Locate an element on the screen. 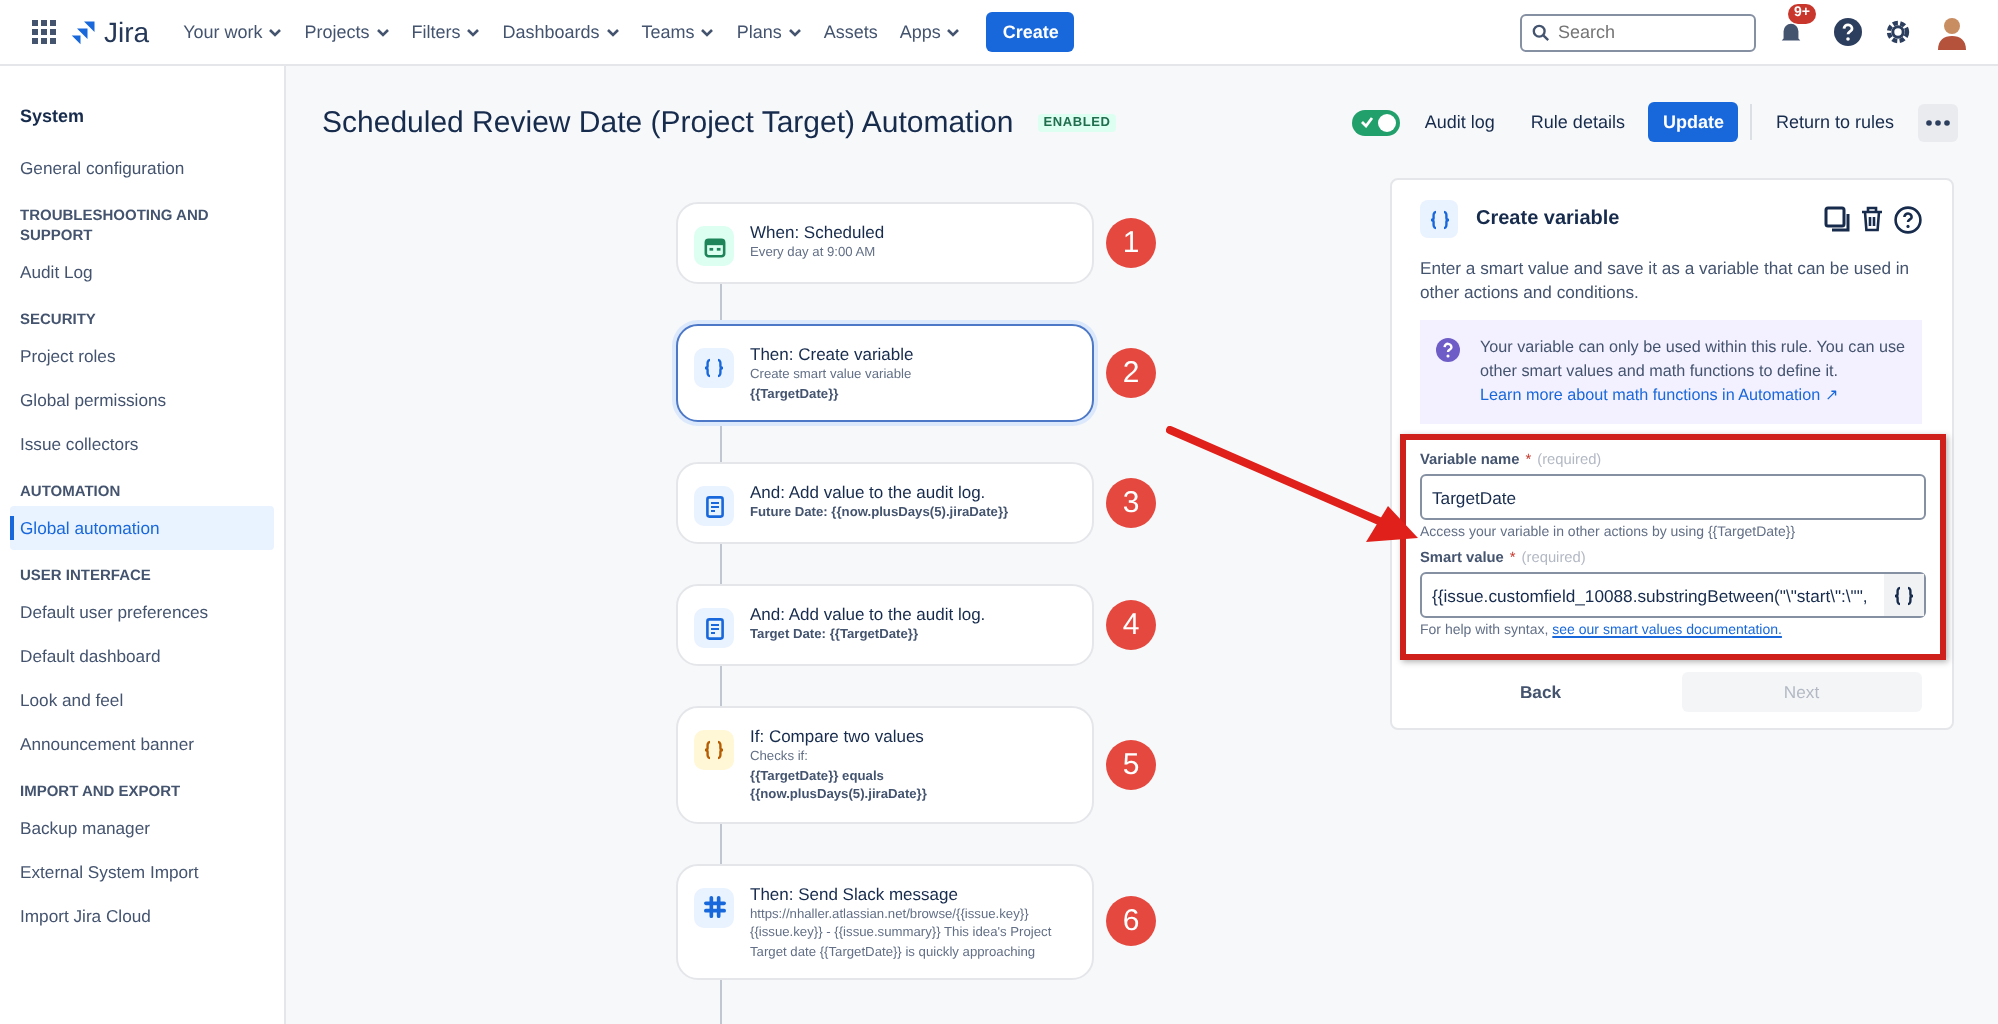 This screenshot has width=1998, height=1024. app-switcher-icon is located at coordinates (44, 32).